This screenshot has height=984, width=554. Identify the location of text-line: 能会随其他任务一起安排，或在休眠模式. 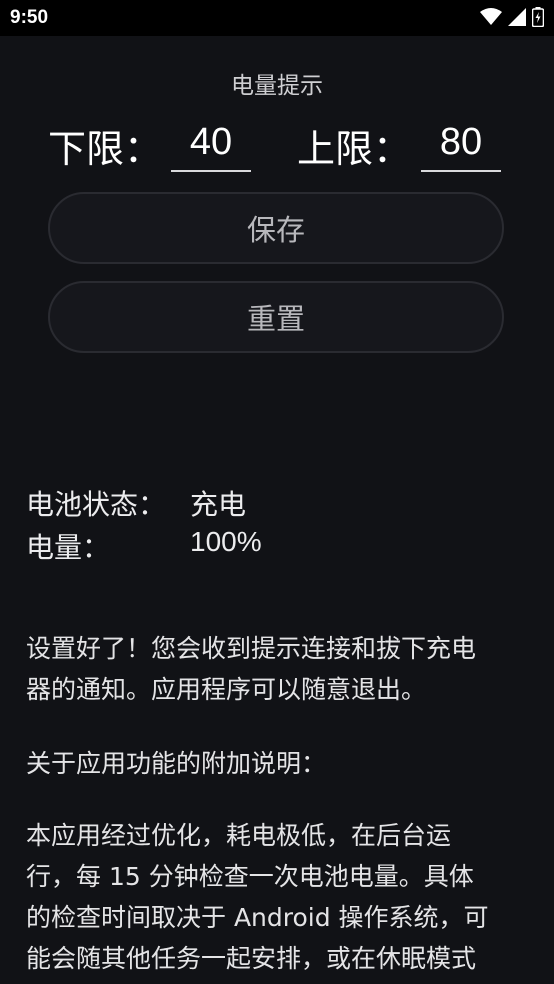
(251, 958).